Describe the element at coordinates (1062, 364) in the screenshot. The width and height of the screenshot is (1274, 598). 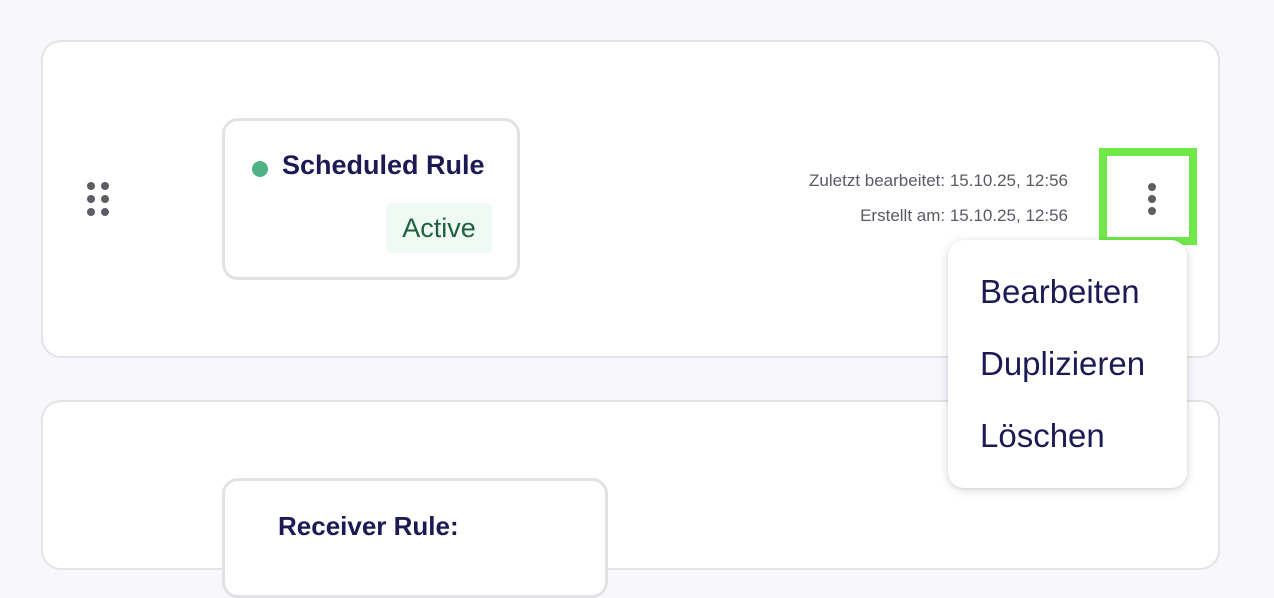
I see `menu-item-duplicate: Duplizieren` at that location.